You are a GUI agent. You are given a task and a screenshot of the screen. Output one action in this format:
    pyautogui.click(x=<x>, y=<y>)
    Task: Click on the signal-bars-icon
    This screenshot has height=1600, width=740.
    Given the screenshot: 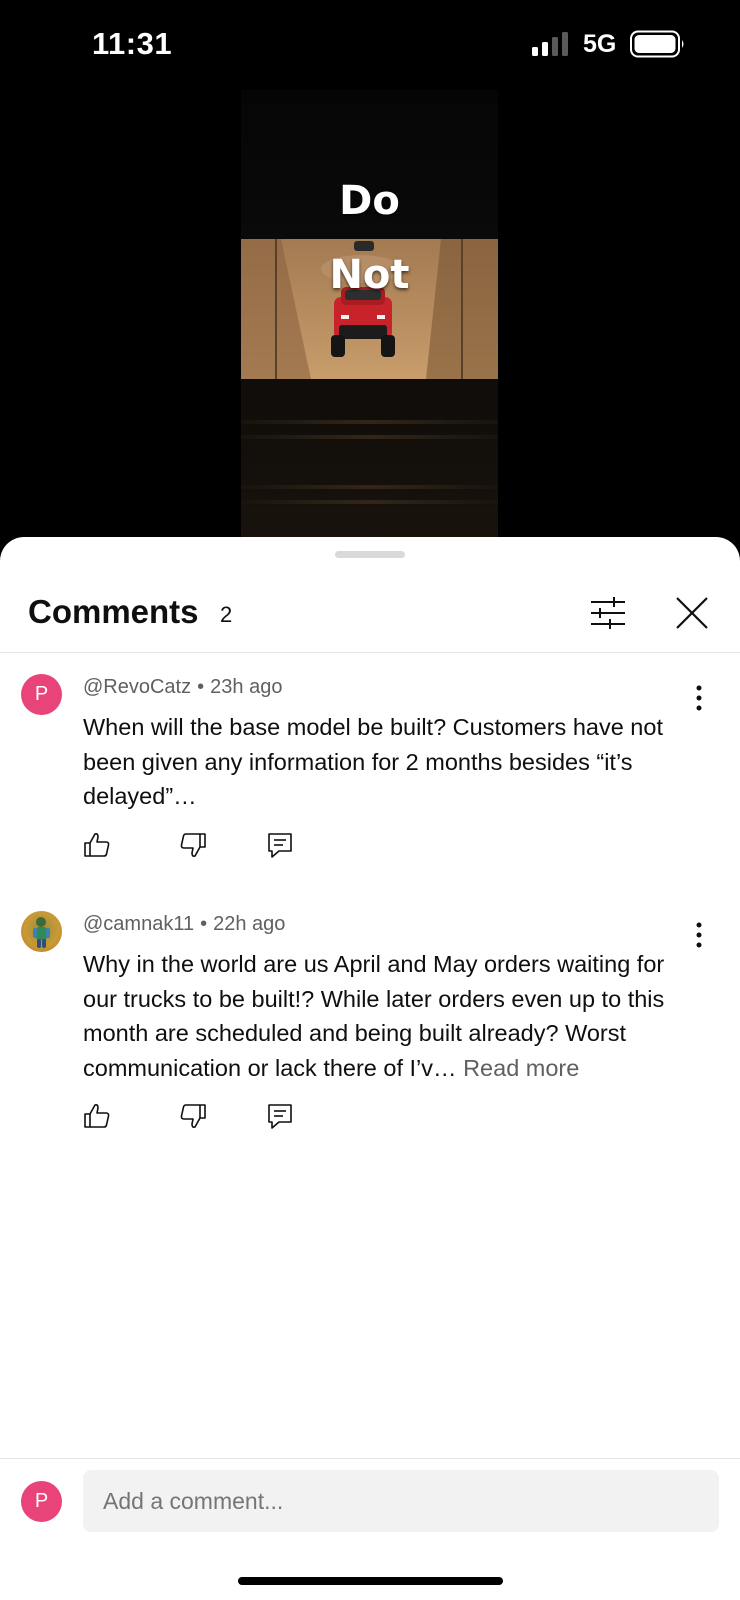 What is the action you would take?
    pyautogui.click(x=550, y=44)
    